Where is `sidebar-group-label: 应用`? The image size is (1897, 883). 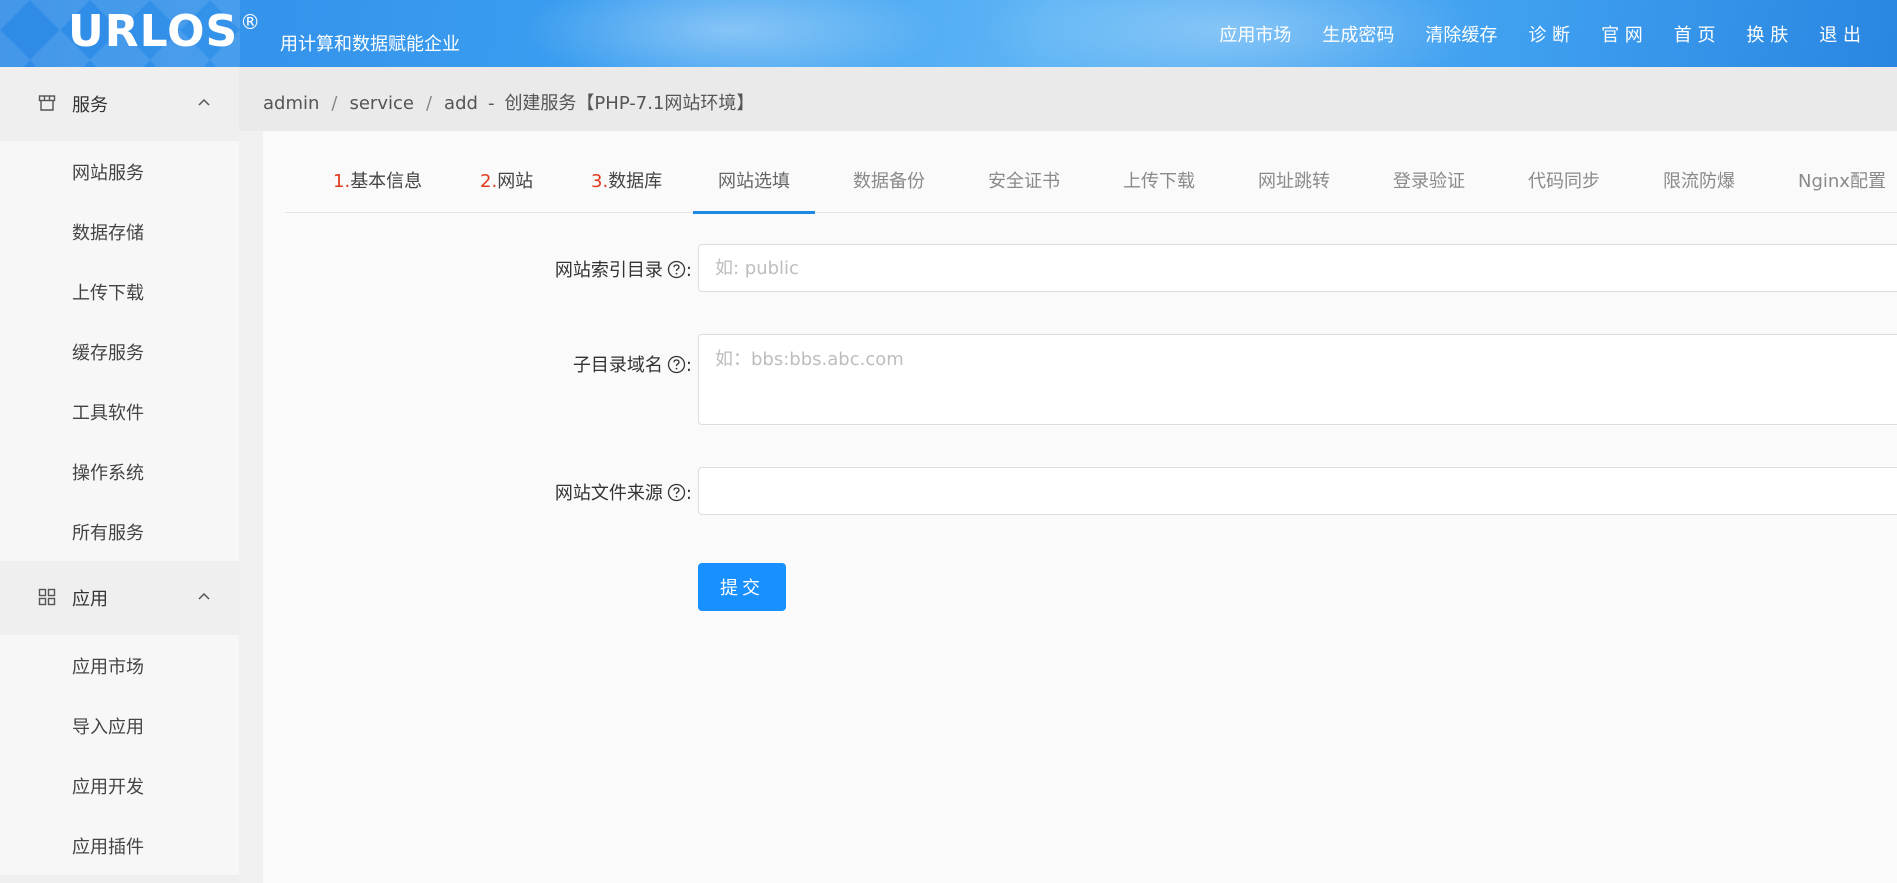
sidebar-group-label: 应用 is located at coordinates (90, 599).